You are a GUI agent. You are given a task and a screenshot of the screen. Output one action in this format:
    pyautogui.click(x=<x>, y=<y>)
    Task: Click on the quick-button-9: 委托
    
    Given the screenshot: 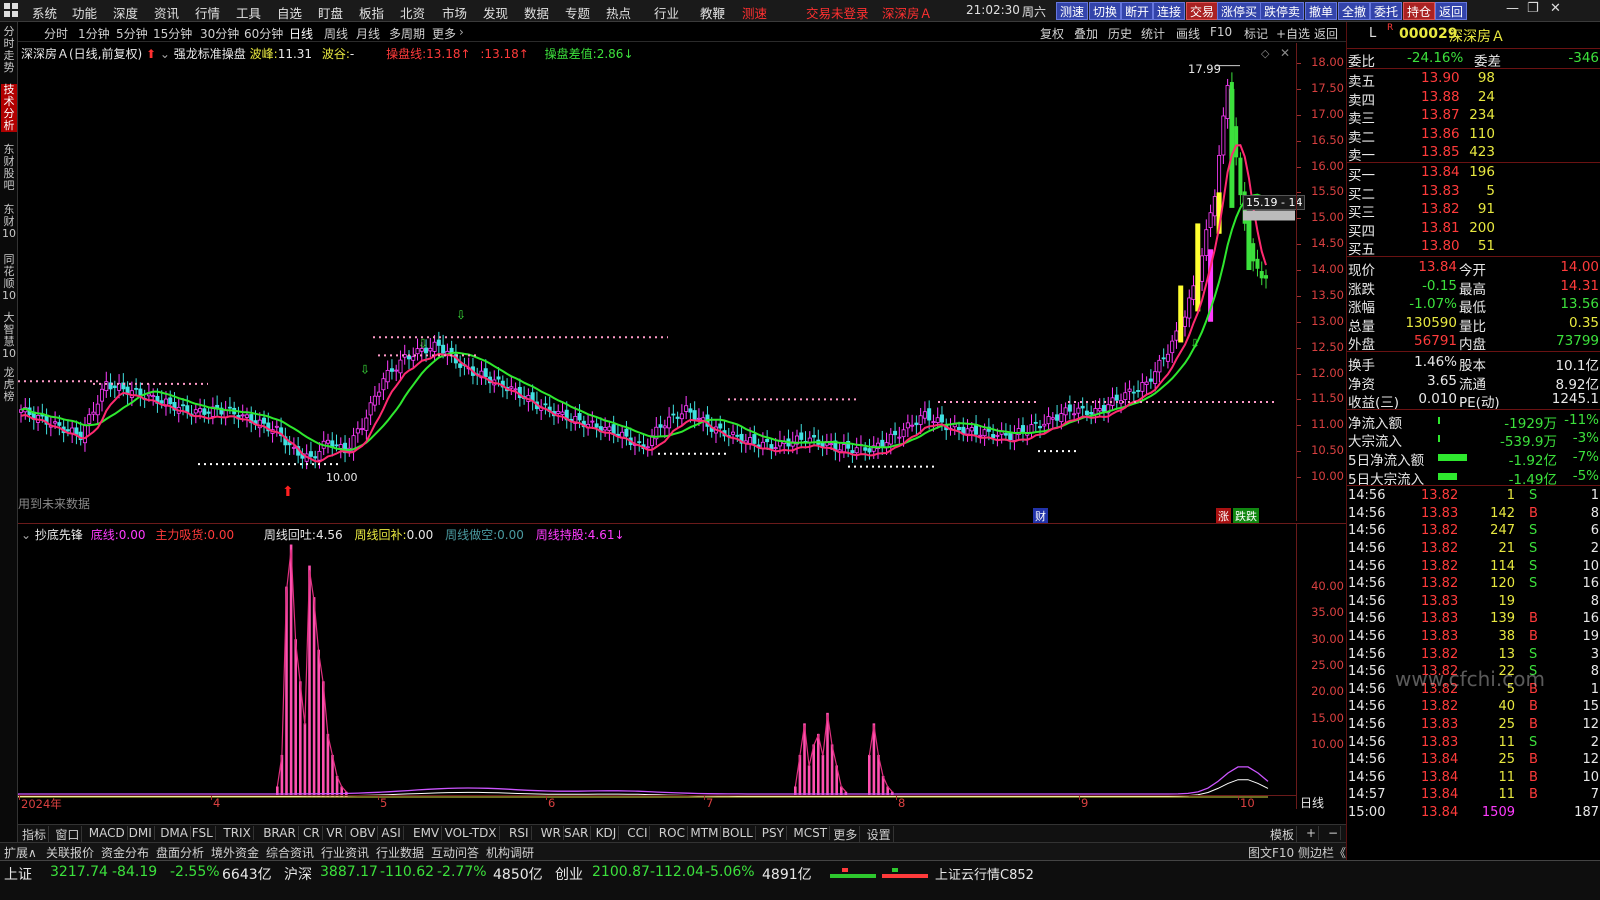 What is the action you would take?
    pyautogui.click(x=1386, y=11)
    